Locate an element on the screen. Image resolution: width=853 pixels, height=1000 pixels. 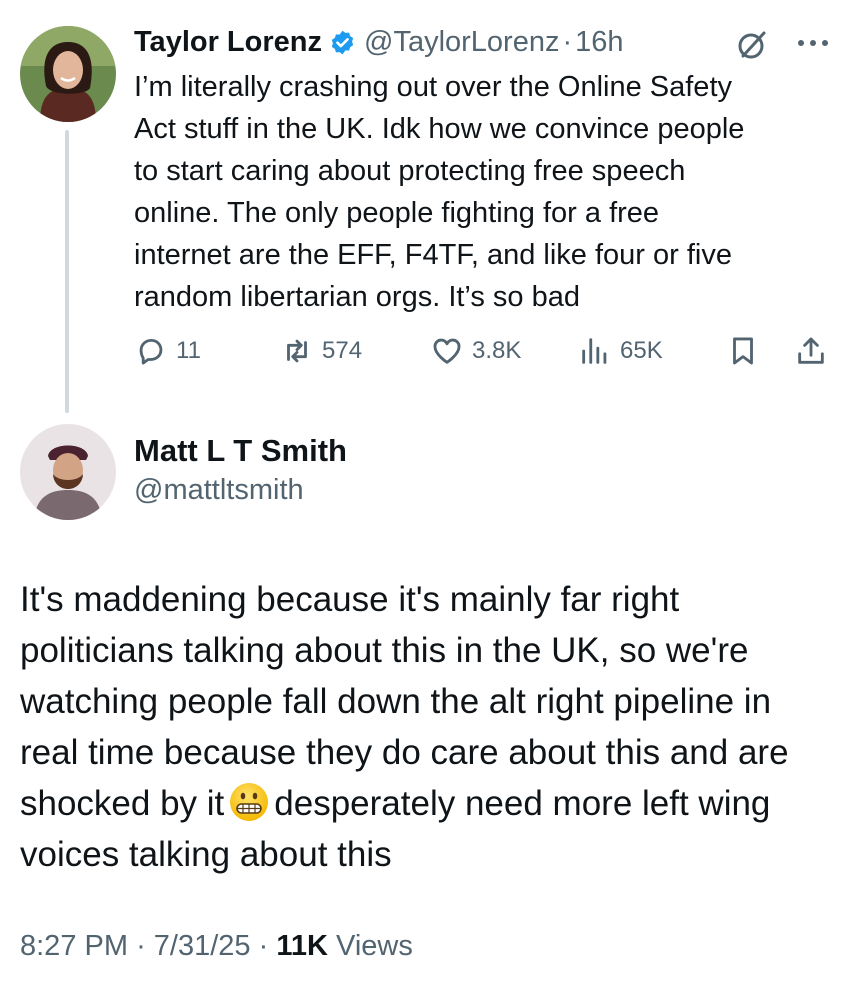
tweet-date: 7/31/25 is located at coordinates (202, 946).